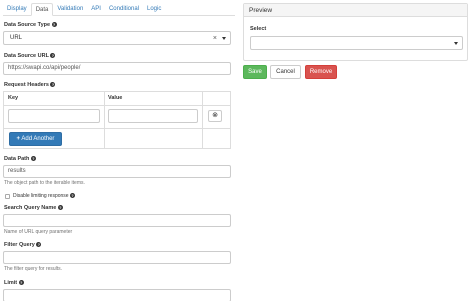 The width and height of the screenshot is (474, 301). I want to click on data-path-label: Data Path ?, so click(20, 159).